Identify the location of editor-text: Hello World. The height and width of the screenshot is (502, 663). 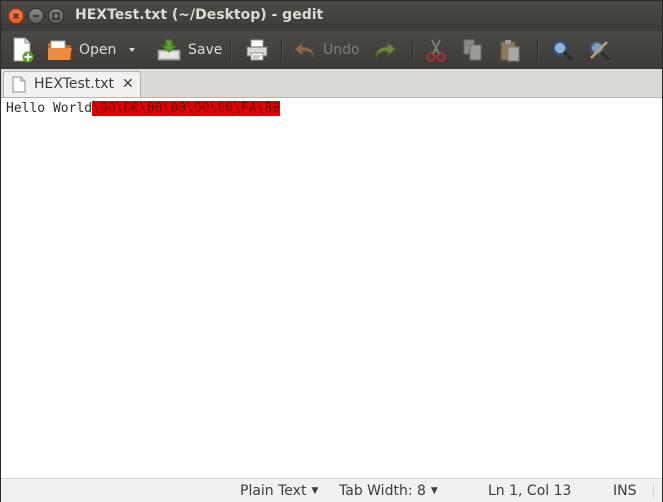
(49, 108).